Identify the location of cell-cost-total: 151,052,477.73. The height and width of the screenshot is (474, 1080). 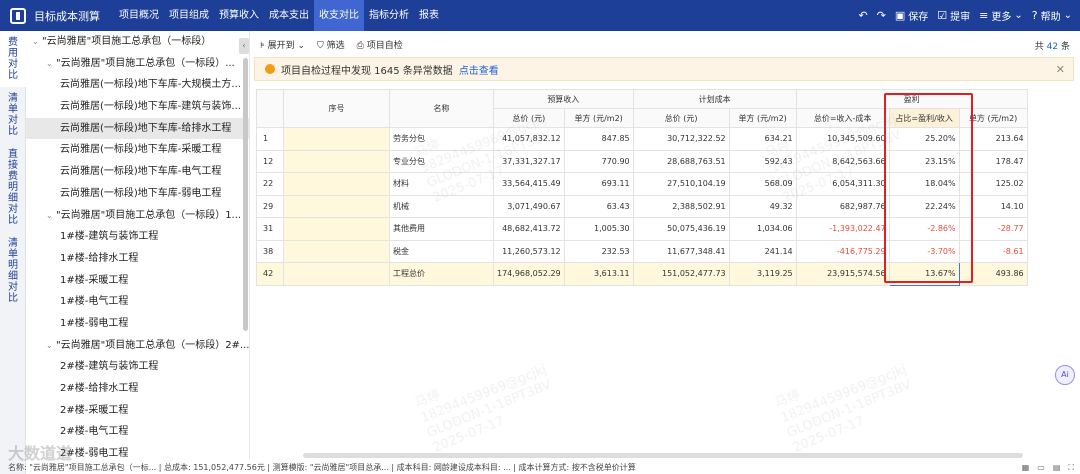
(681, 274).